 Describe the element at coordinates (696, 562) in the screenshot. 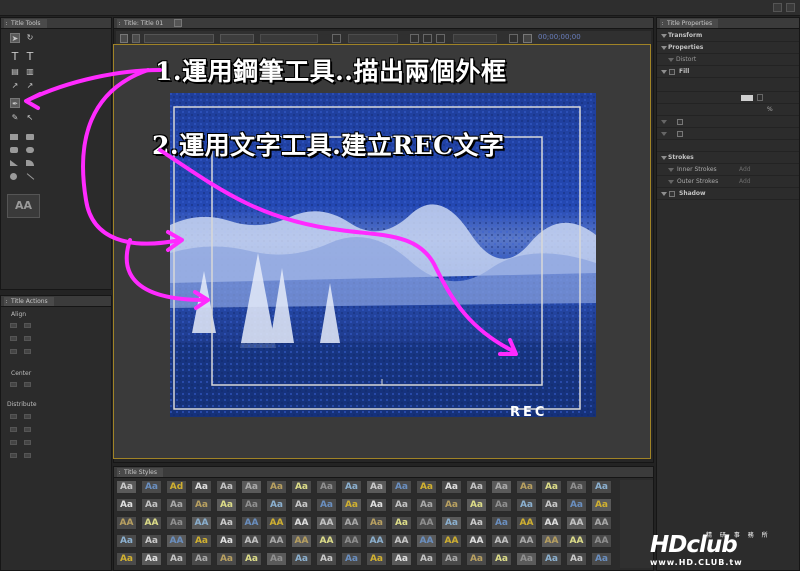

I see `watermark-url: www.HD.CLUB.tw` at that location.